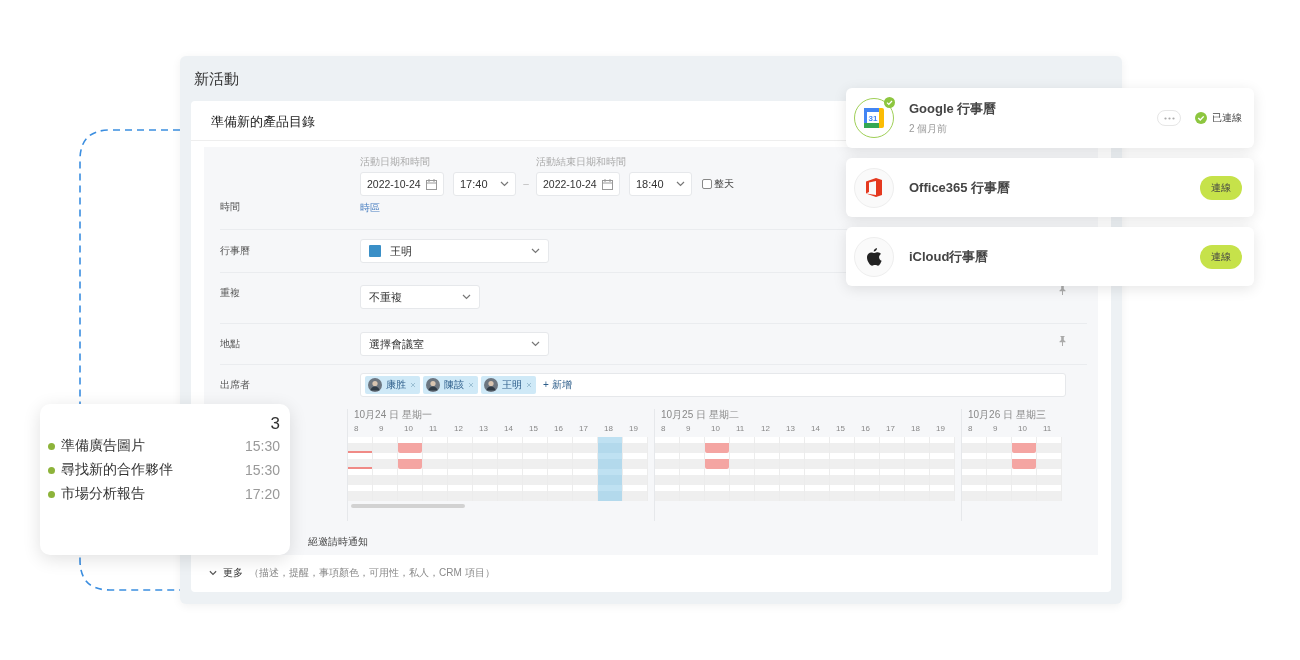 The width and height of the screenshot is (1300, 660). I want to click on more-toggle: 更多, so click(233, 573).